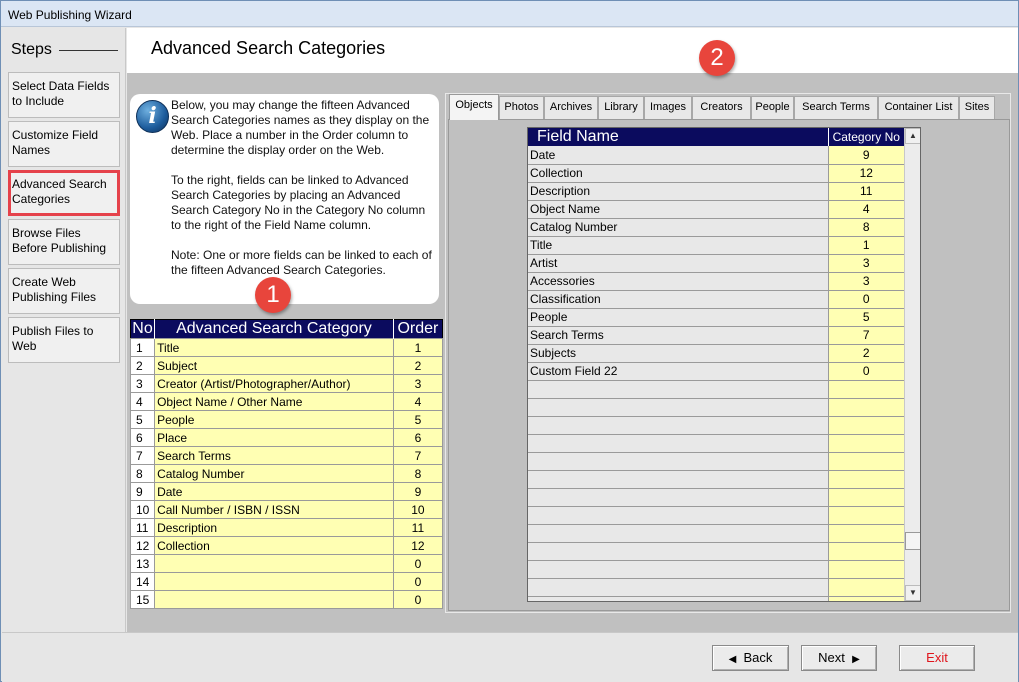  What do you see at coordinates (678, 173) in the screenshot?
I see `field-name-cell: Collection` at bounding box center [678, 173].